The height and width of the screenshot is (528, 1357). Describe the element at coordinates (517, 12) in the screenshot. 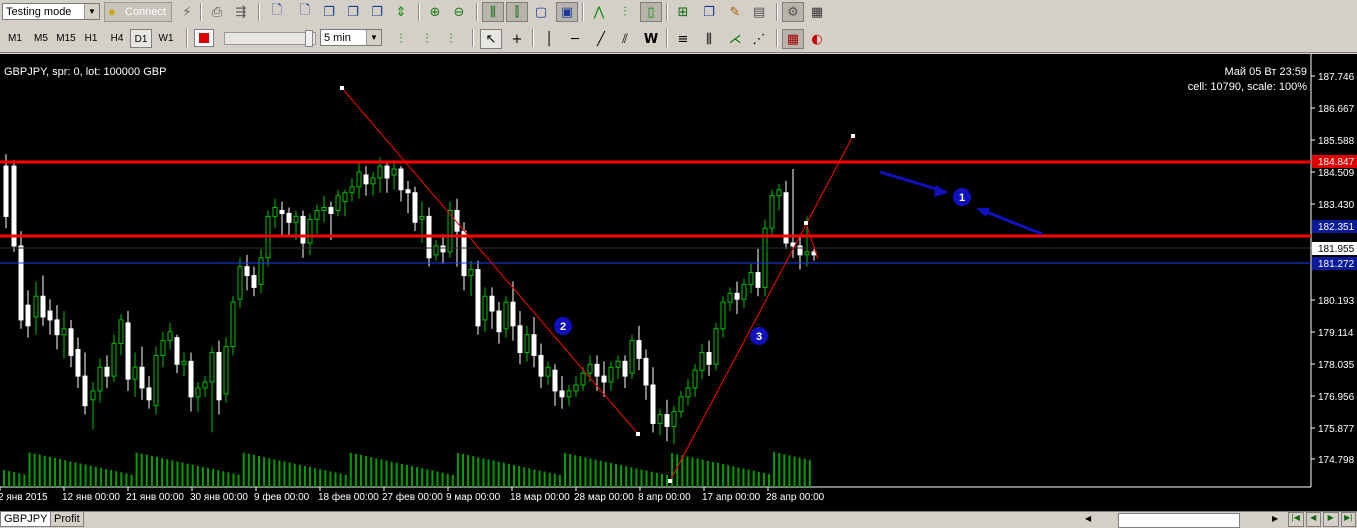

I see `candles-chart-icon: ⫿` at that location.